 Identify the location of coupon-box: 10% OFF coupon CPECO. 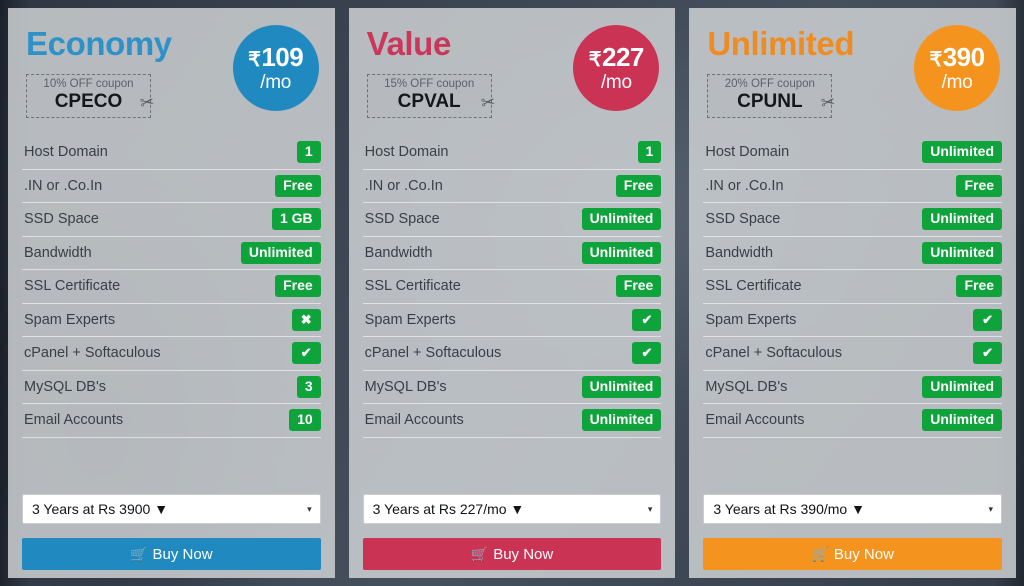
(88, 96).